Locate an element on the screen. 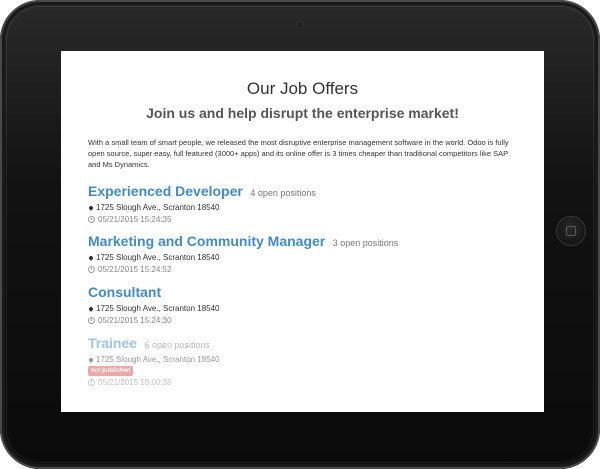 The width and height of the screenshot is (600, 469). job-date: 05/21/2015 15:24:52 is located at coordinates (135, 269).